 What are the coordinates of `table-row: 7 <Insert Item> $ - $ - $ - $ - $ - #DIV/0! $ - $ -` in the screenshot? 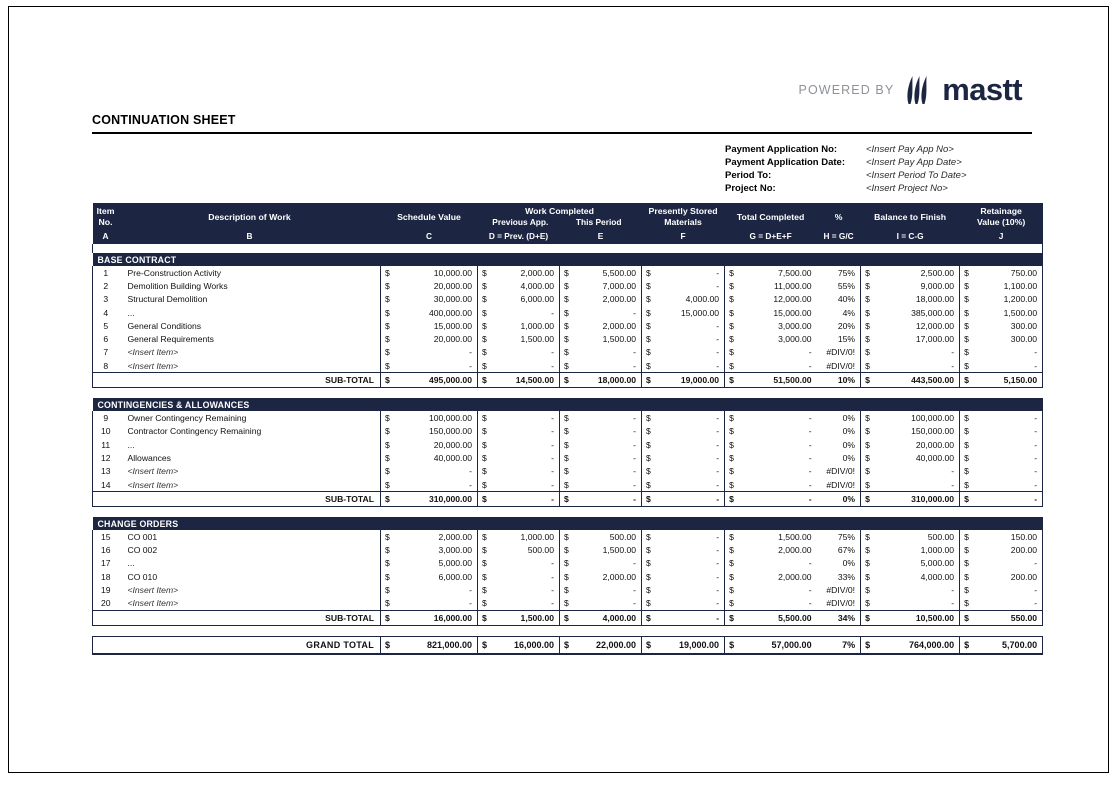 It's located at (568, 352).